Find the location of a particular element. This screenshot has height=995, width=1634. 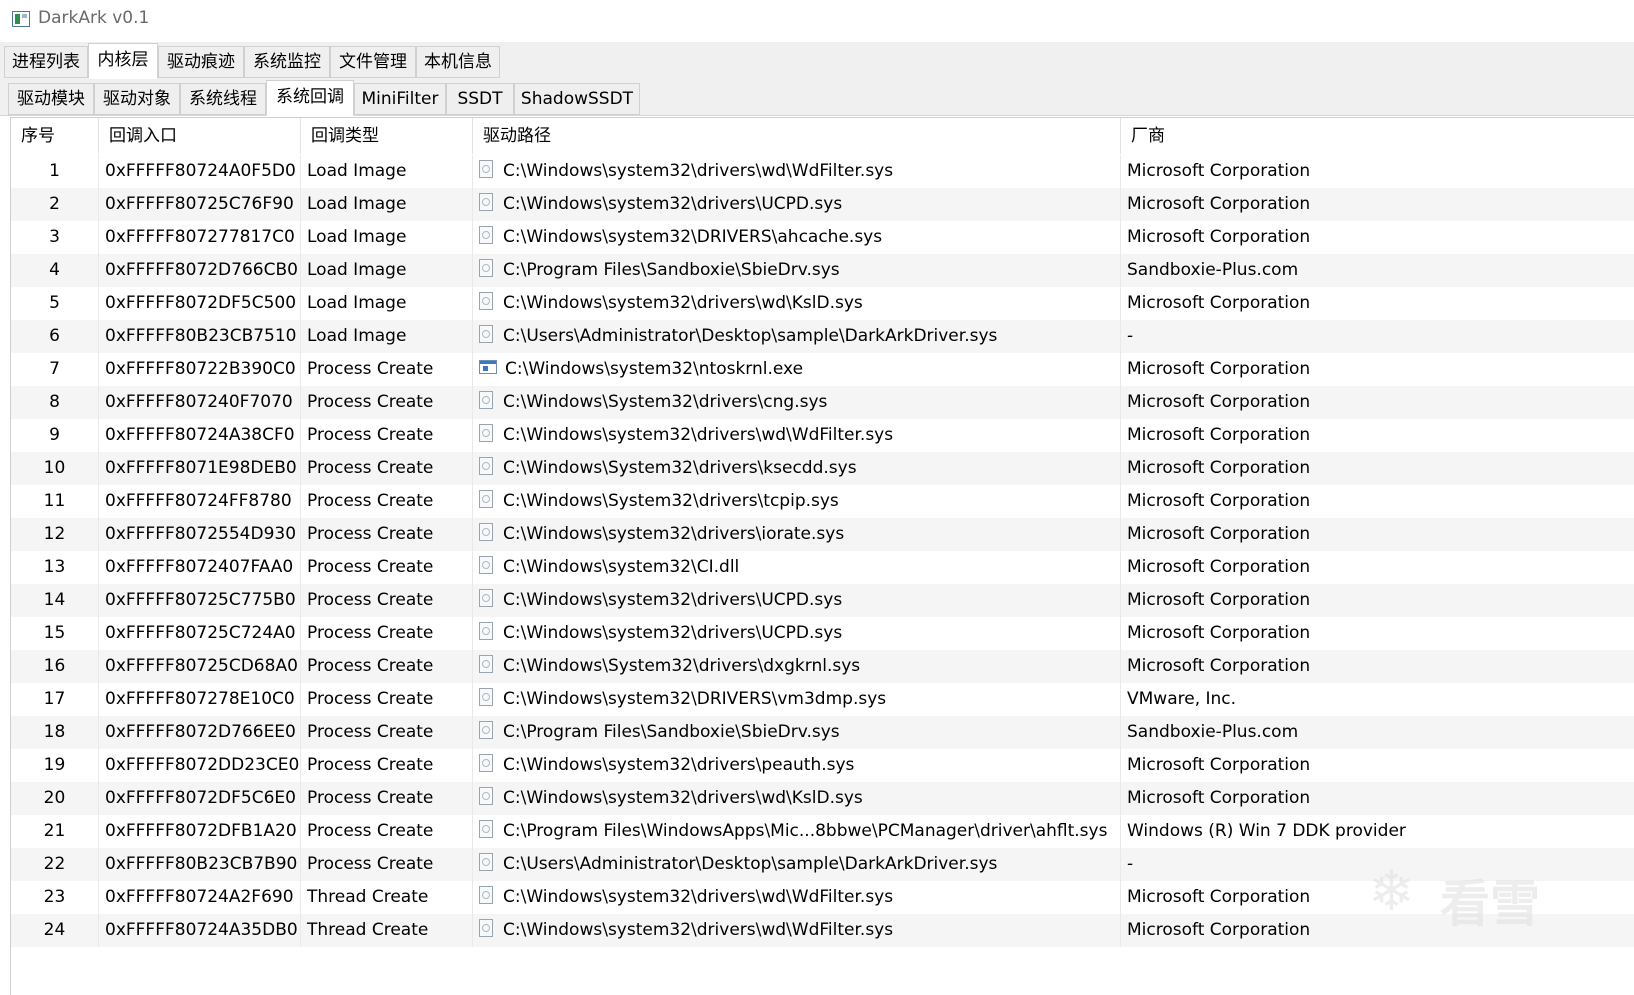

tab-local-info: 本机信息 is located at coordinates (458, 62).